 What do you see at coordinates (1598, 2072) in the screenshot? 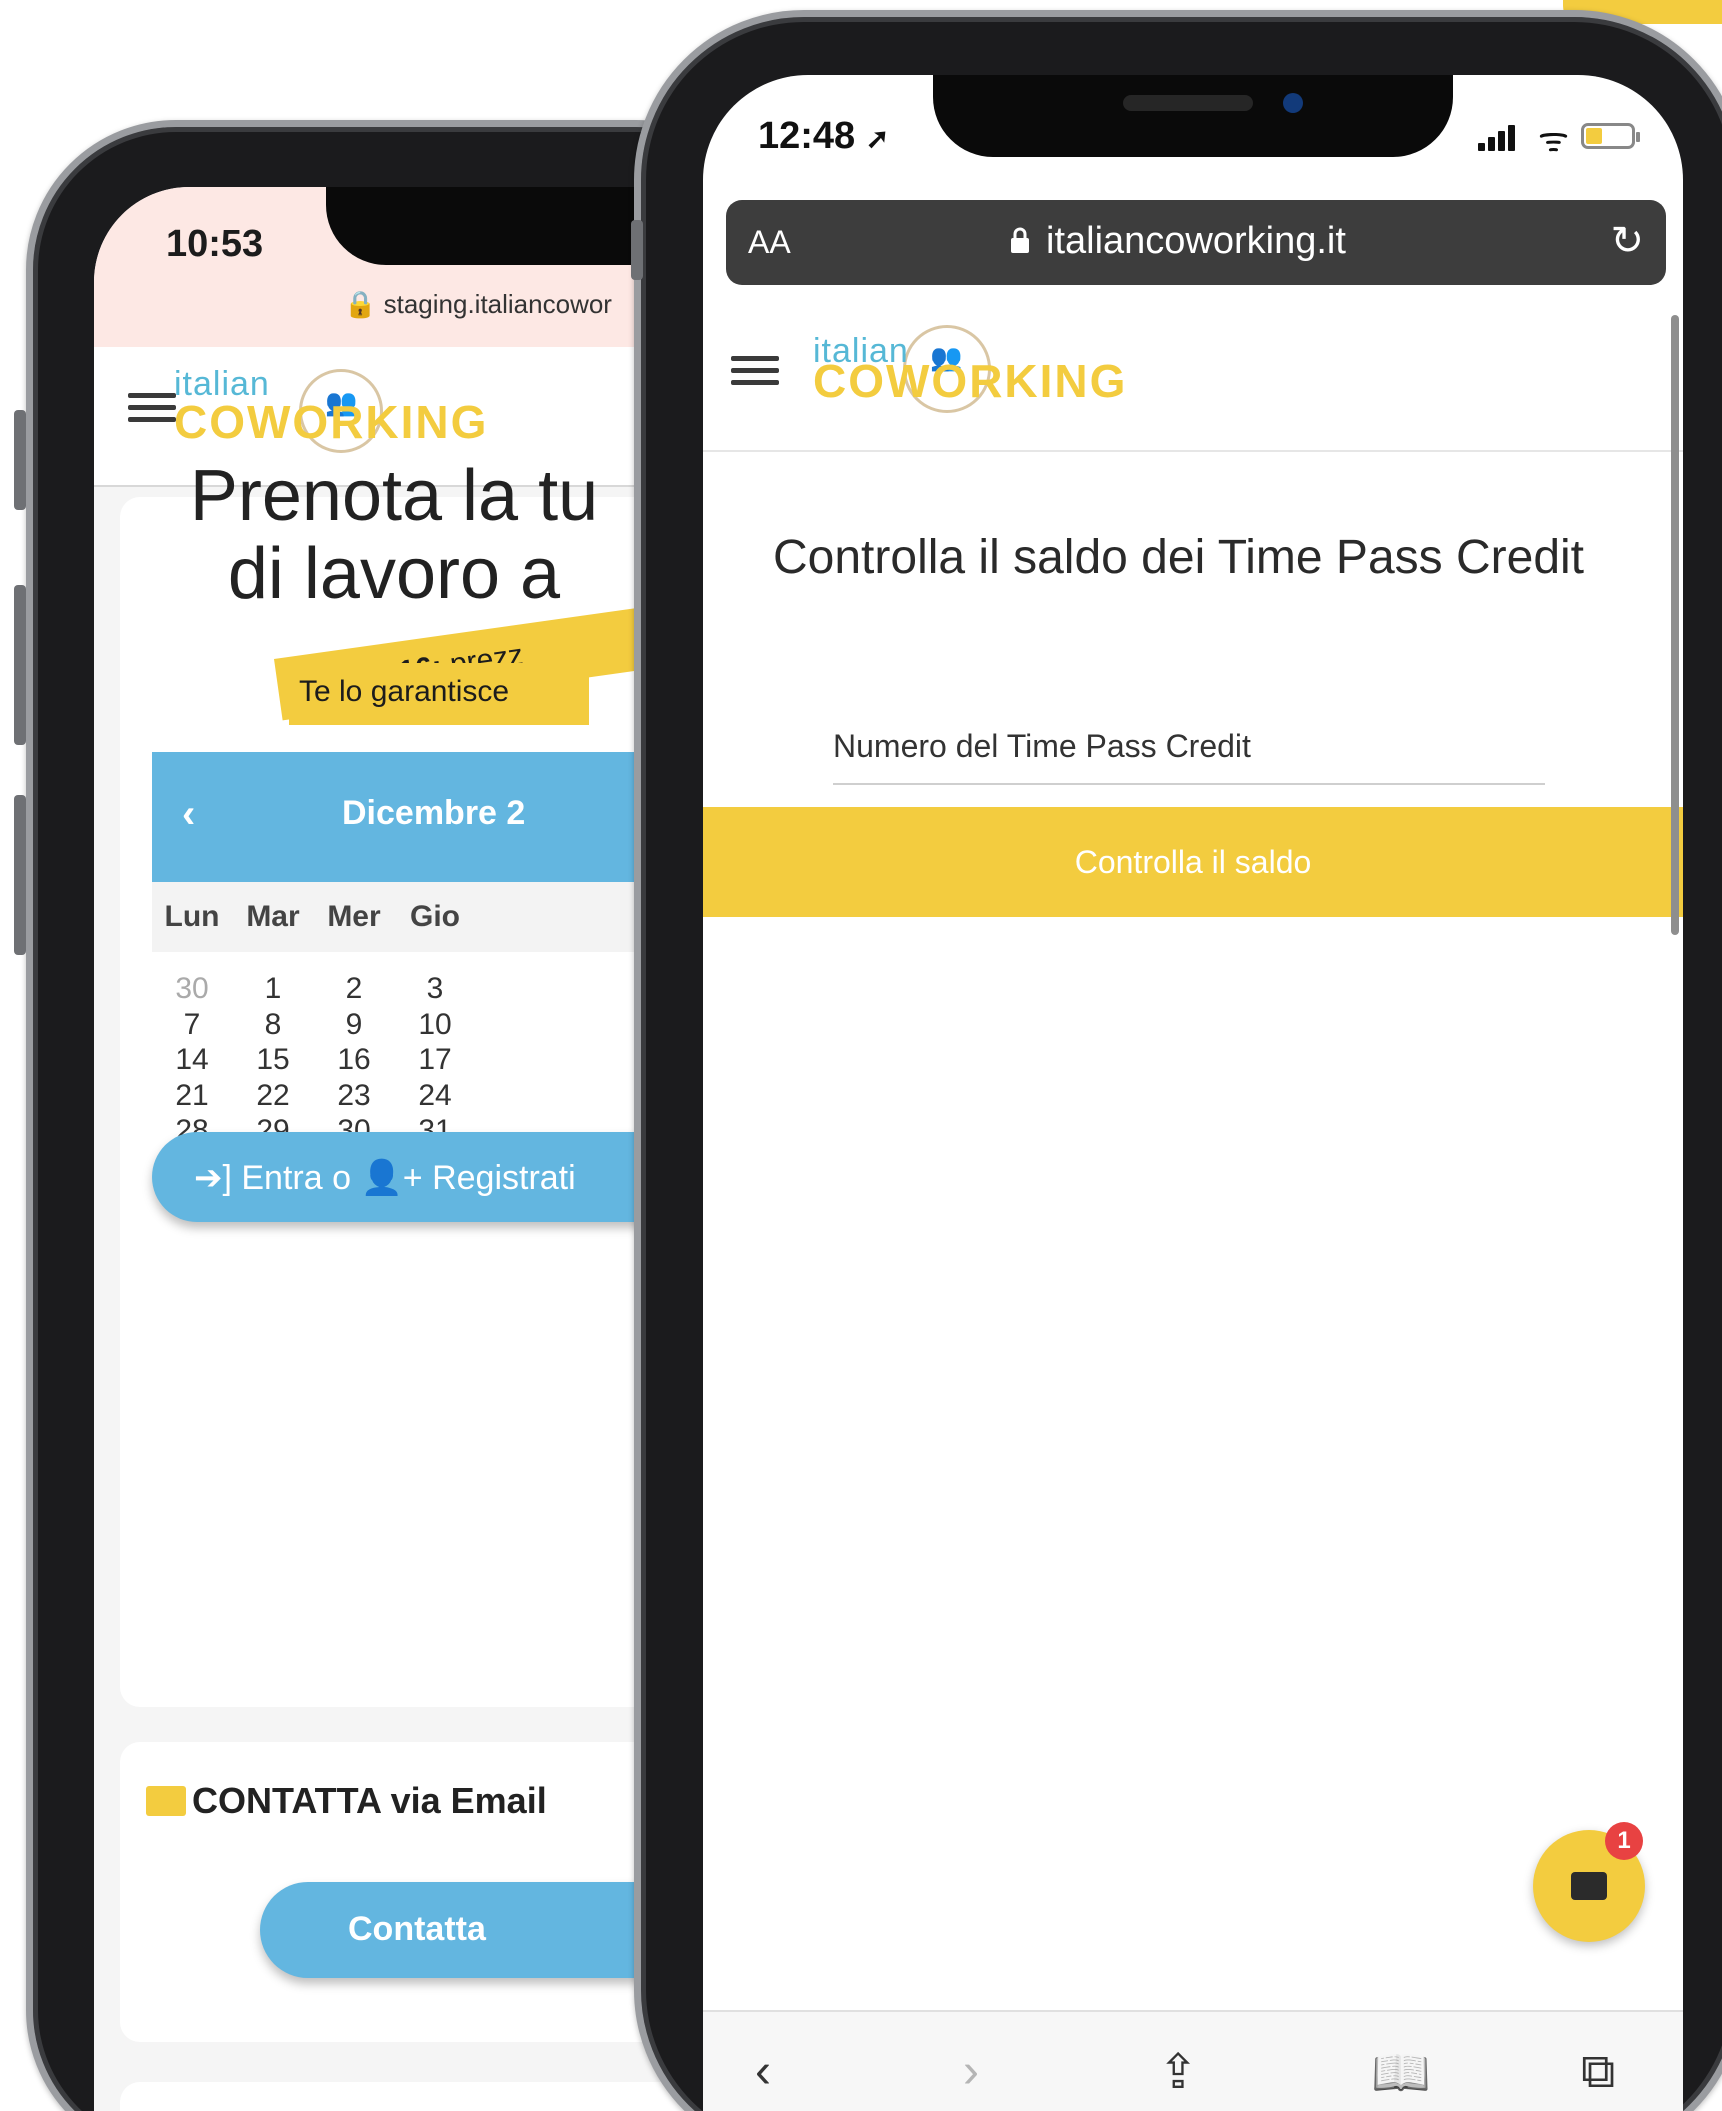
I see `tabs-icon: ⧉` at bounding box center [1598, 2072].